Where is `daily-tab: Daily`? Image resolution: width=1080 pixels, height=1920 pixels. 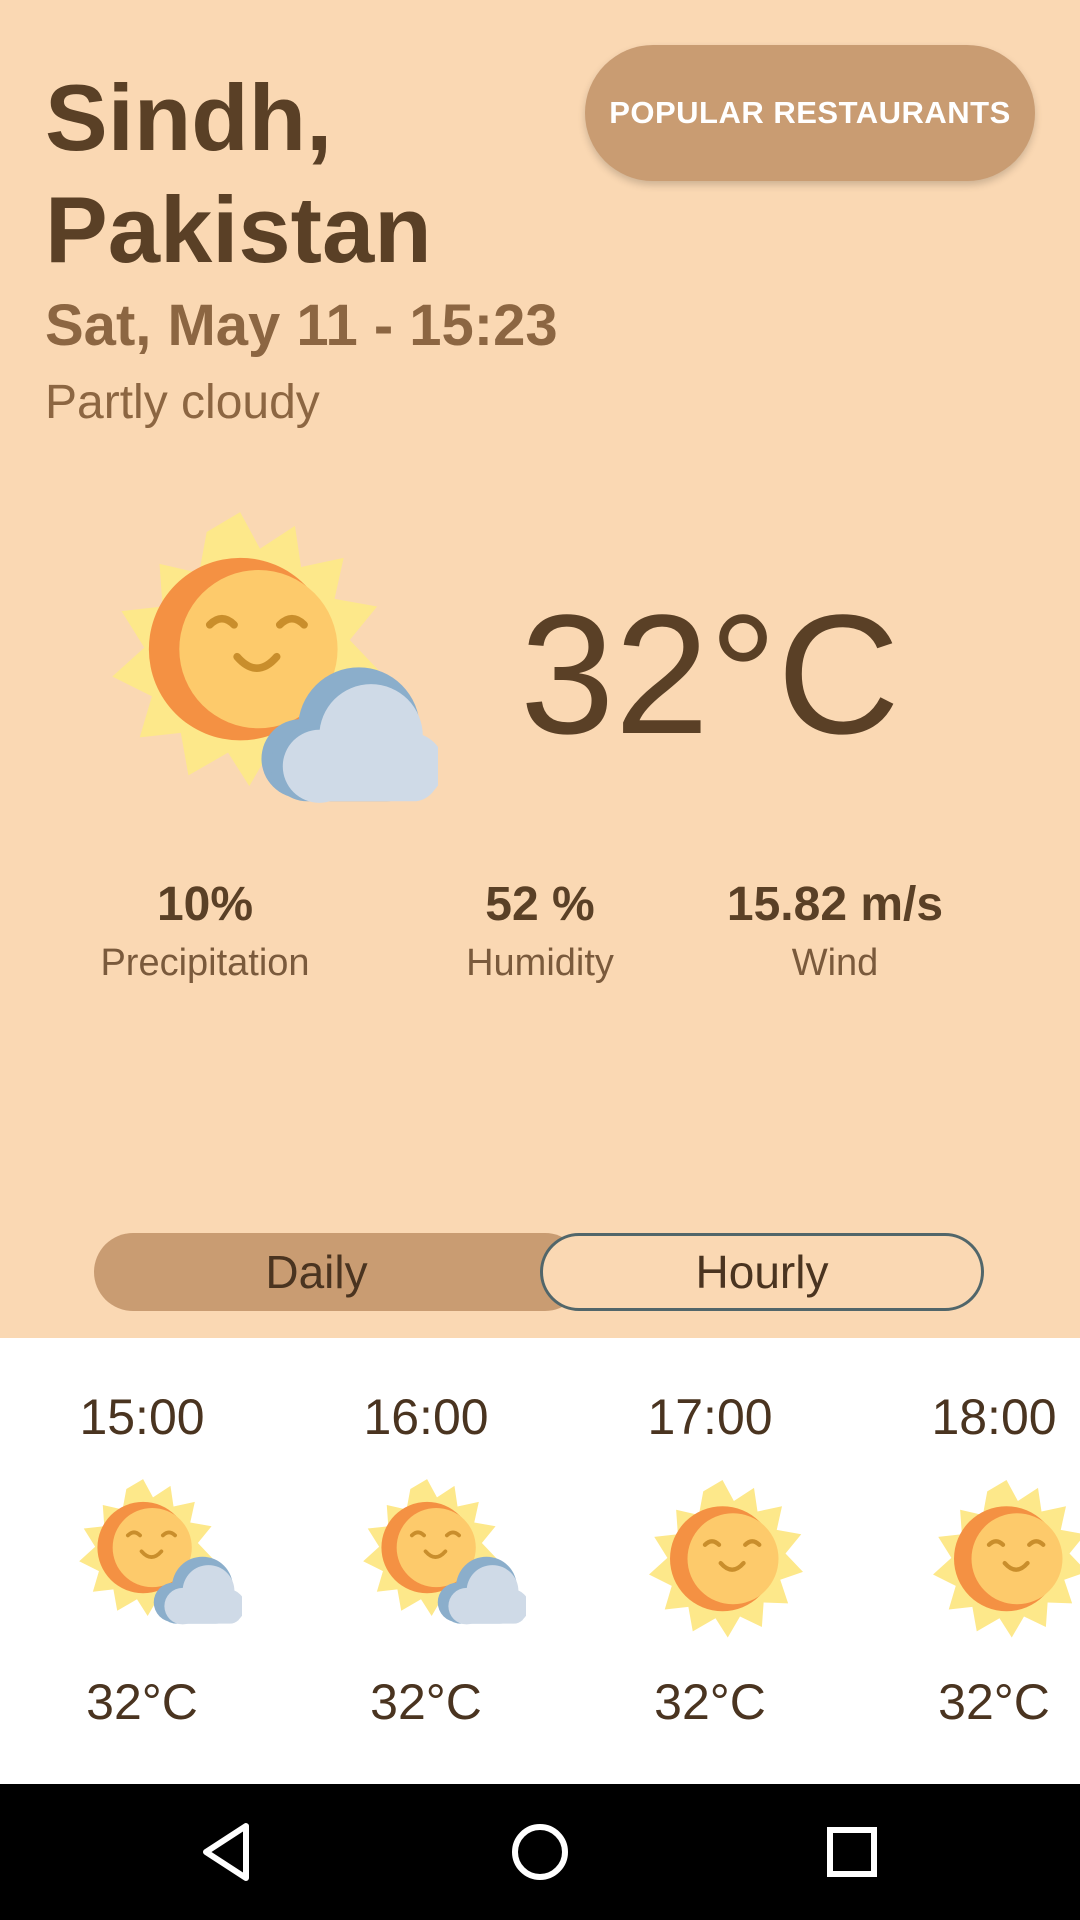 daily-tab: Daily is located at coordinates (339, 1272).